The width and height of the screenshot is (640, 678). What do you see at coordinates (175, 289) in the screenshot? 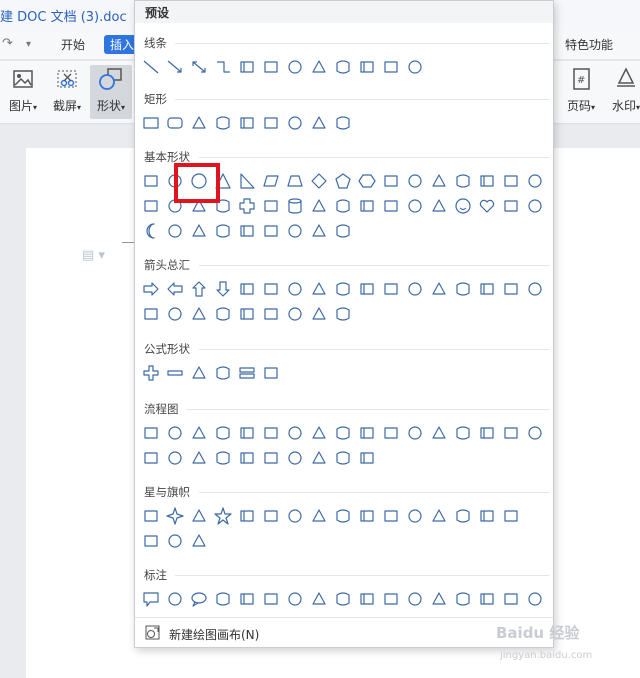
I see `shape-arrow-left` at bounding box center [175, 289].